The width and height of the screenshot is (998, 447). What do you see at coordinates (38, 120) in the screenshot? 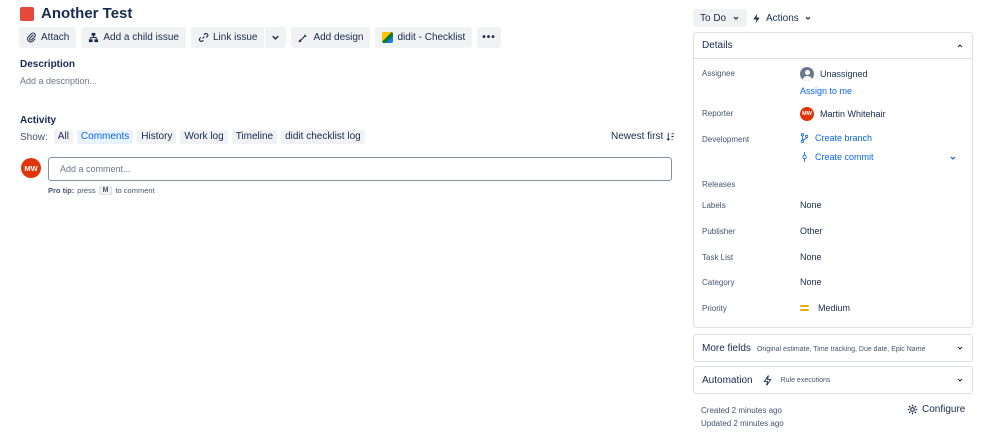
I see `activity-heading: Activity` at bounding box center [38, 120].